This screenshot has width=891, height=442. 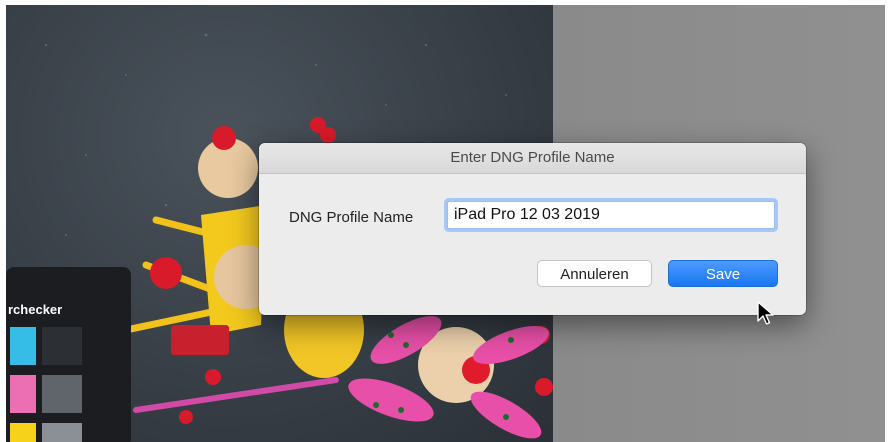 What do you see at coordinates (611, 215) in the screenshot?
I see `profile-name-input` at bounding box center [611, 215].